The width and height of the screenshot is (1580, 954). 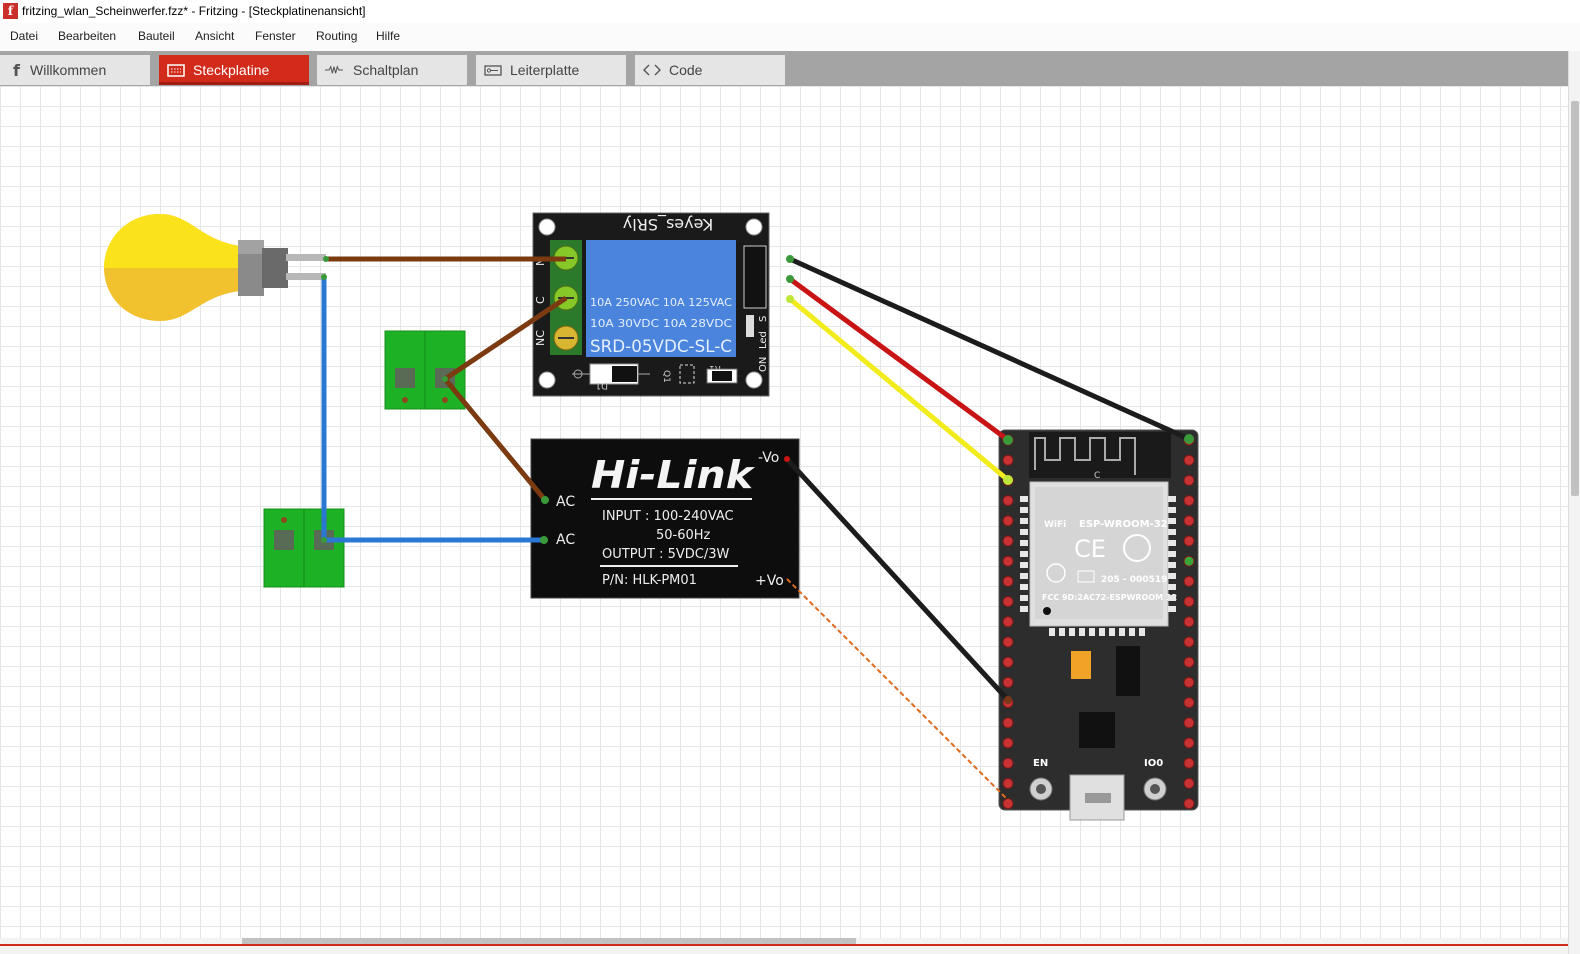 I want to click on esp32-io0-button-label: IO0, so click(x=1153, y=763).